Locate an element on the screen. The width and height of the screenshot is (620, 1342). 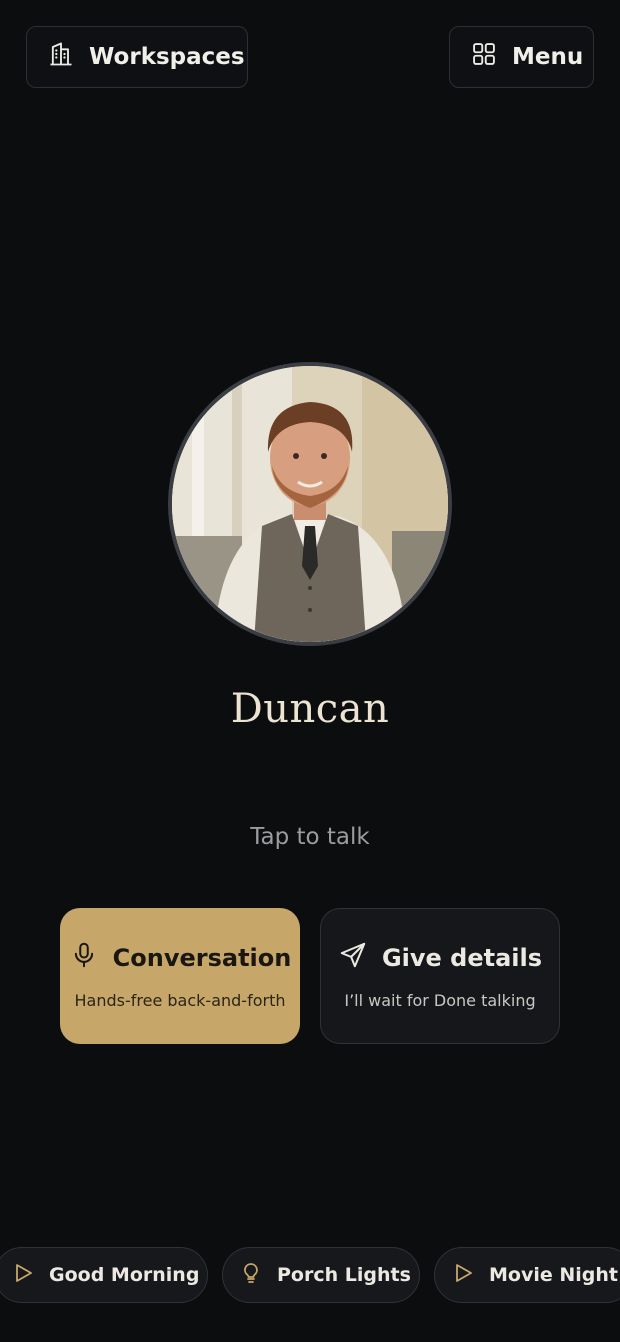
avatar is located at coordinates (310, 504).